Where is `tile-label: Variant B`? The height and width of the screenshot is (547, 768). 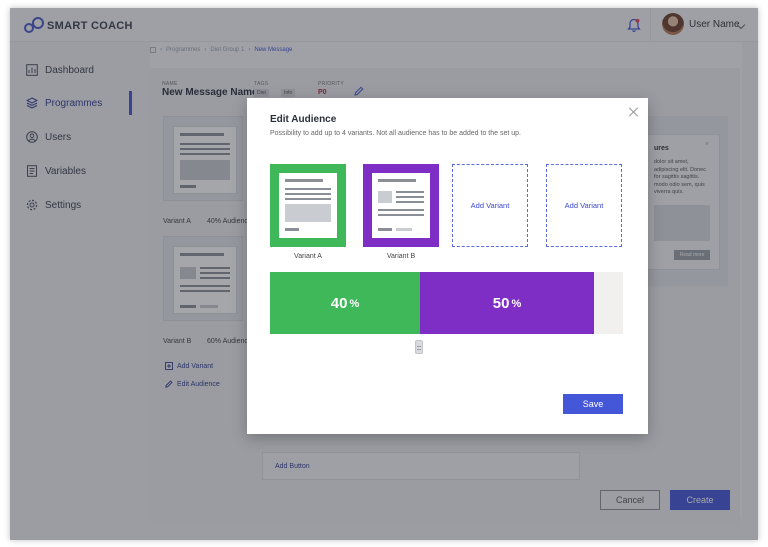 tile-label: Variant B is located at coordinates (401, 256).